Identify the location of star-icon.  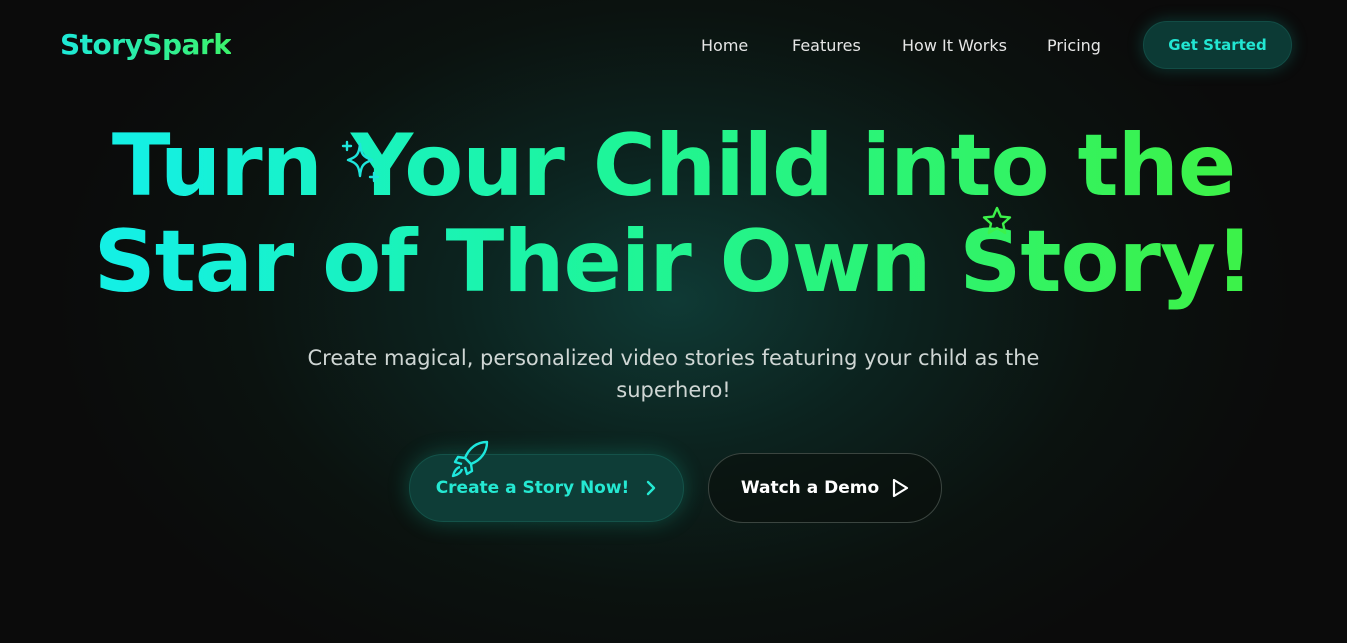
(997, 223).